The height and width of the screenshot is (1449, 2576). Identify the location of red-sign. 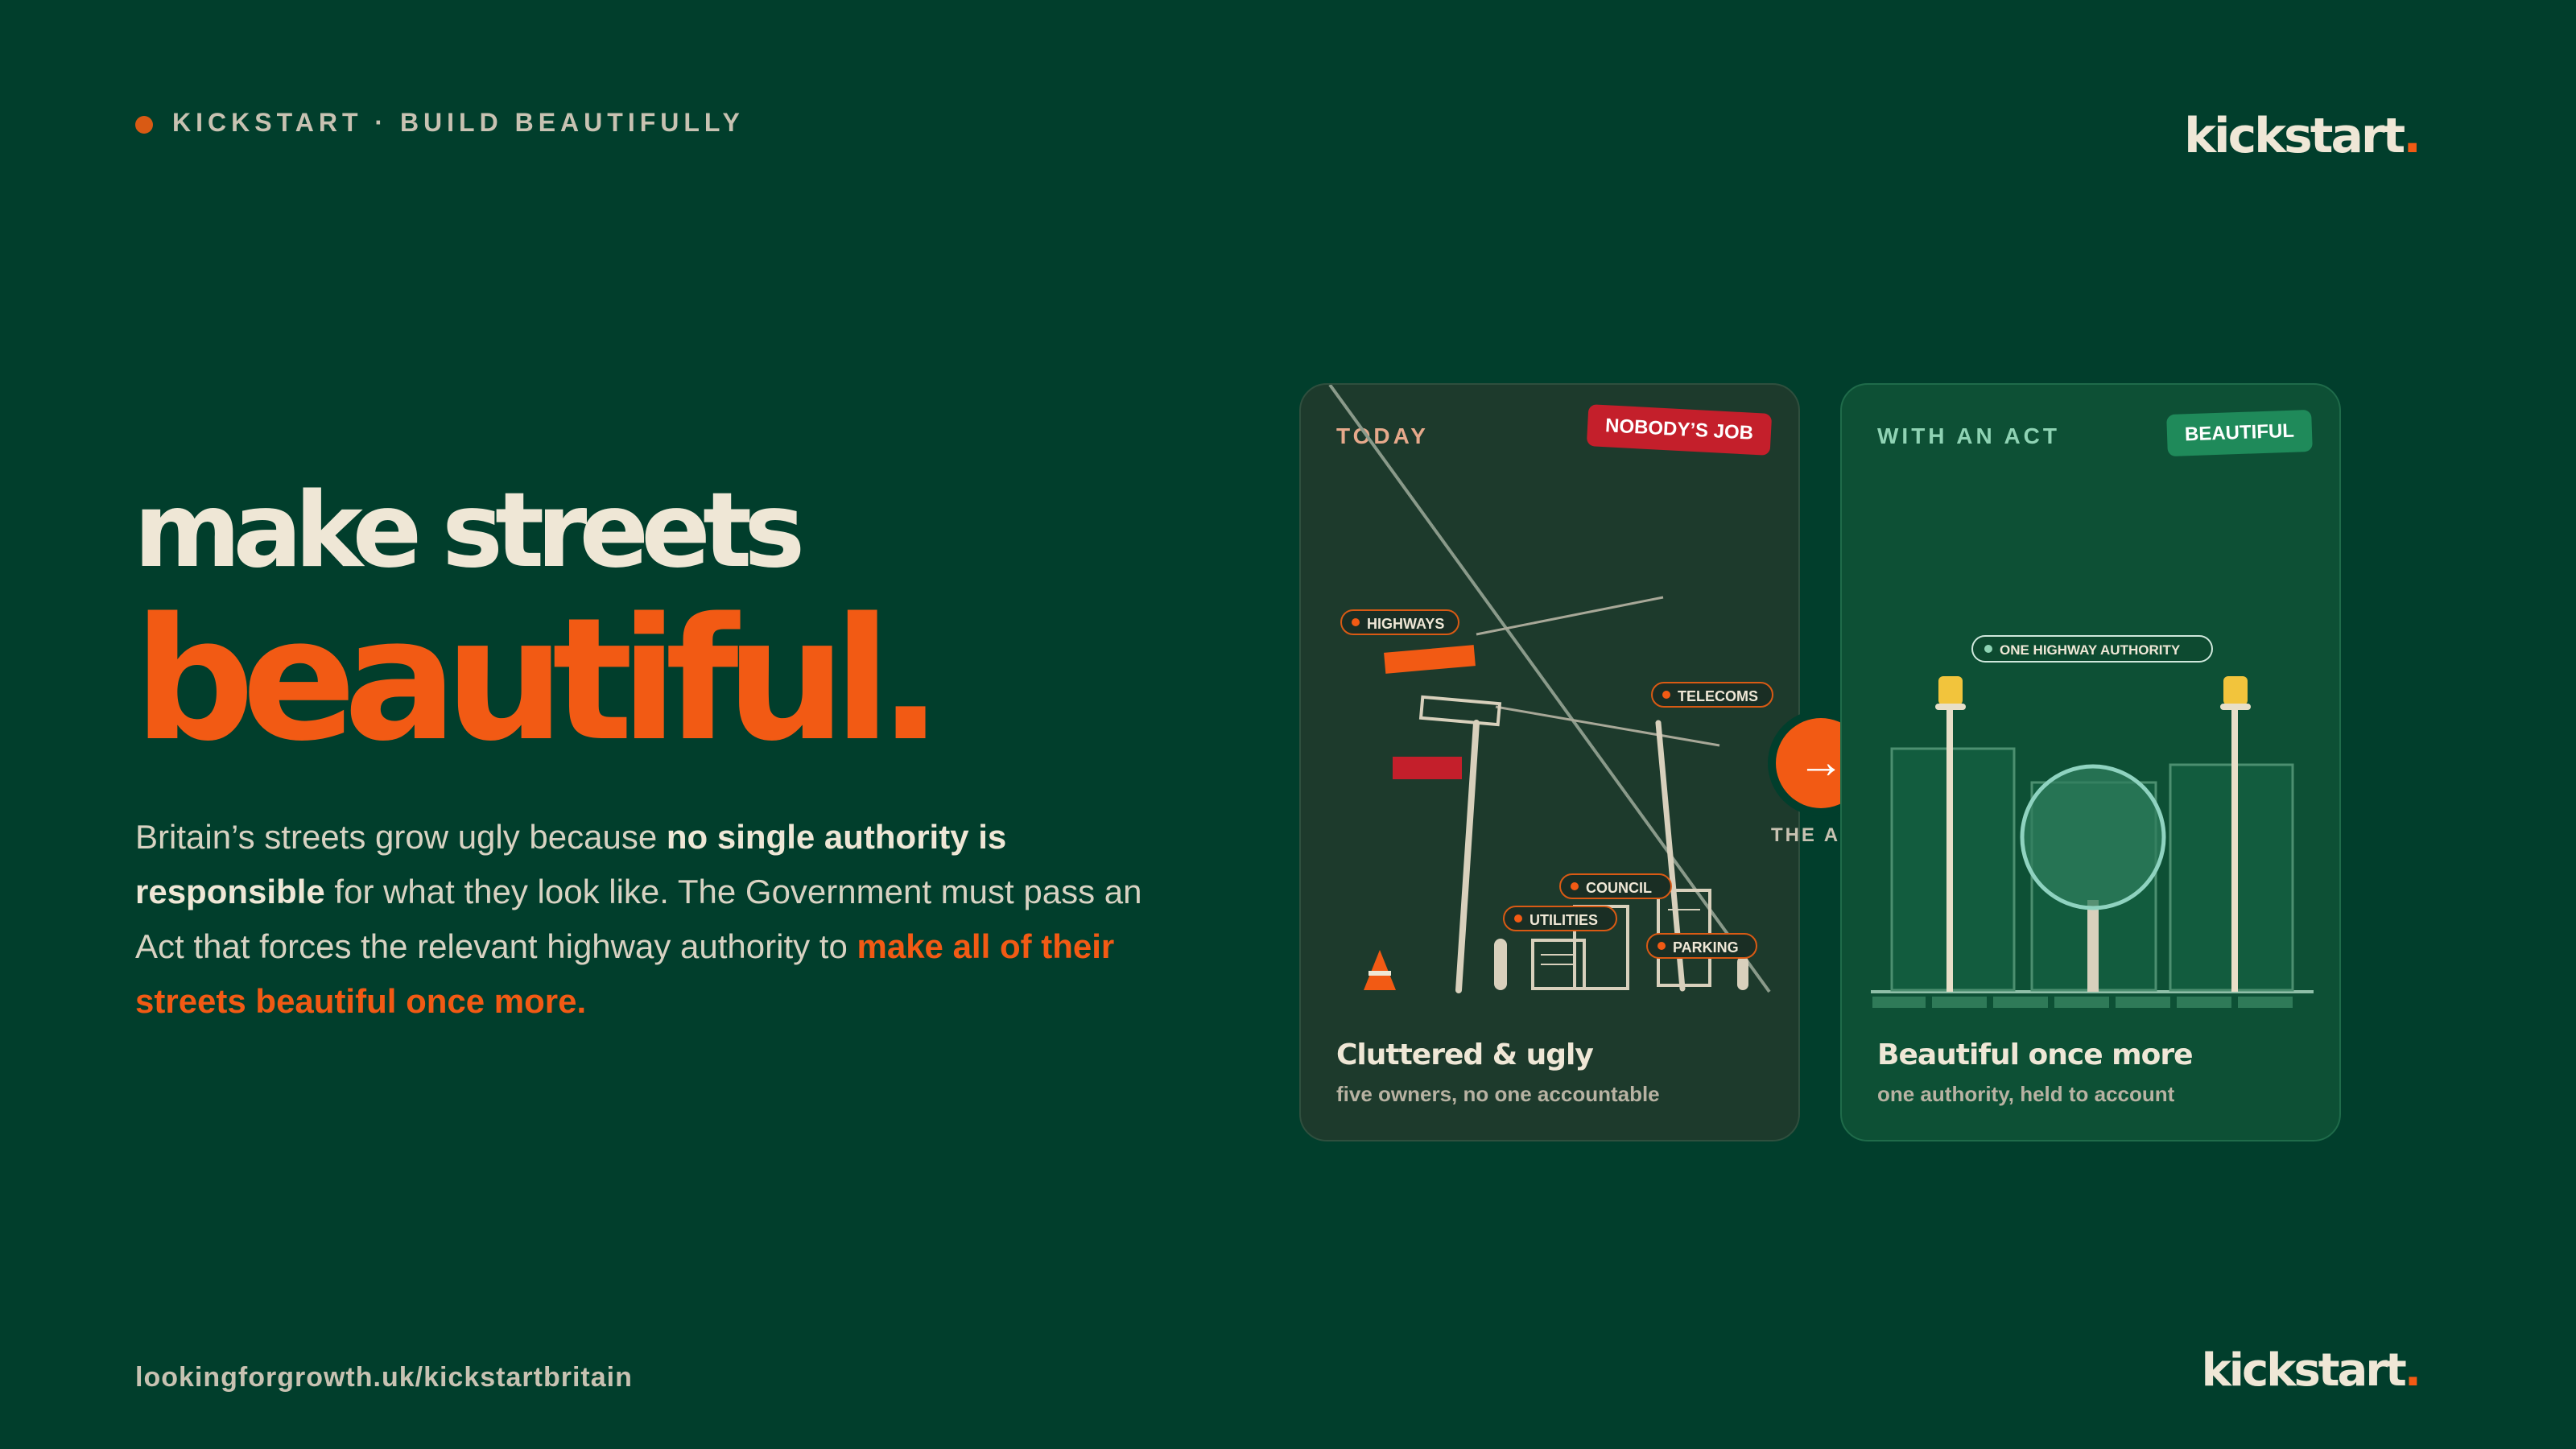
(1427, 768).